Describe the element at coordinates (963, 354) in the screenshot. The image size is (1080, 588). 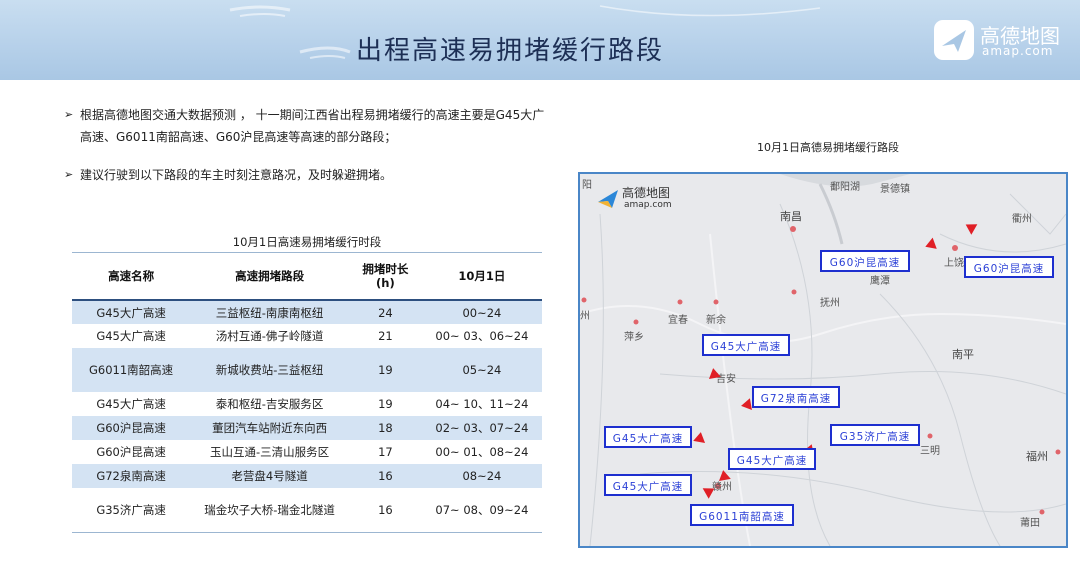
I see `map-label: 南平` at that location.